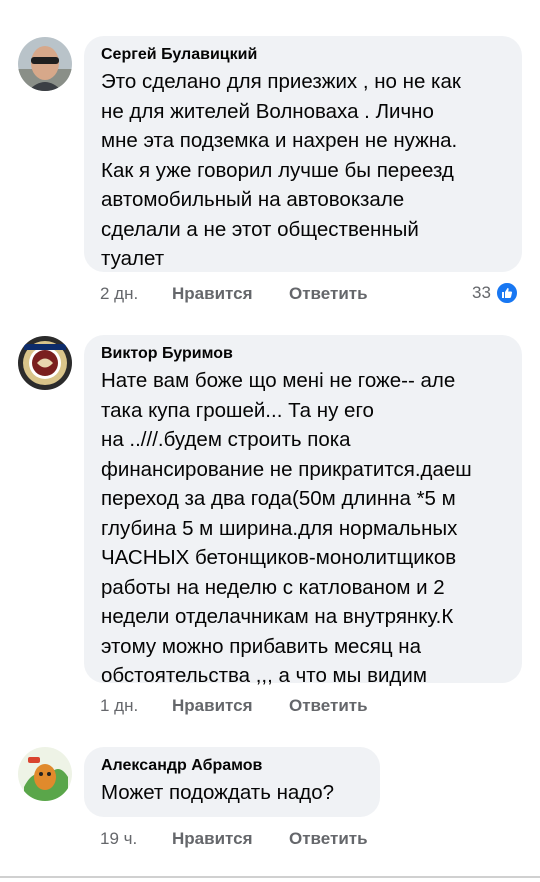  I want to click on comment-timestamp: 1 дн., so click(119, 706).